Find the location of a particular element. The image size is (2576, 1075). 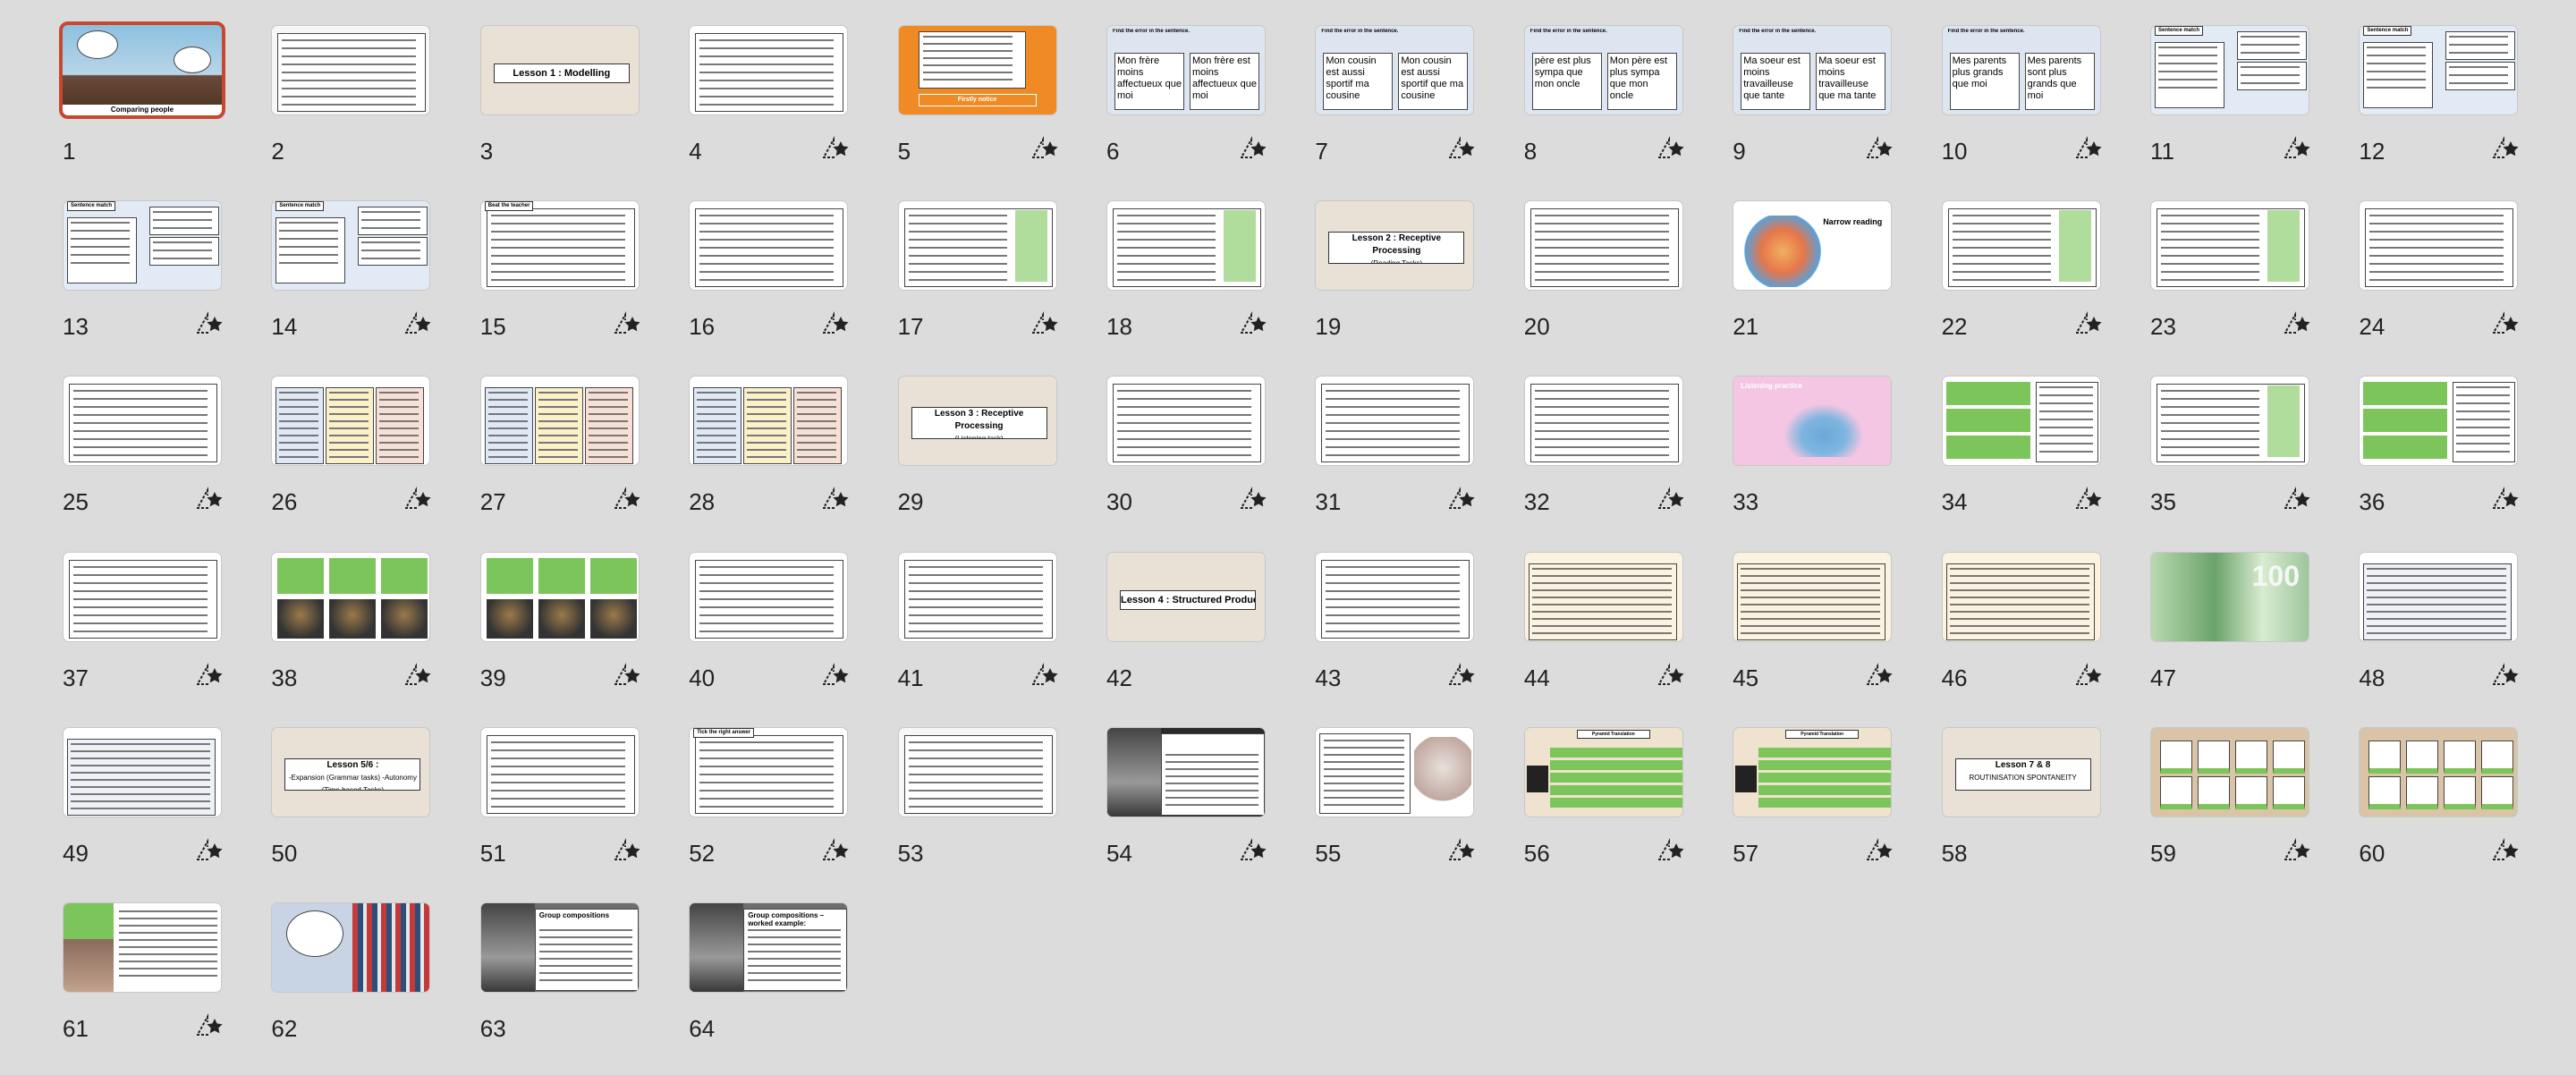

slide-32: 32 is located at coordinates (1627, 461).